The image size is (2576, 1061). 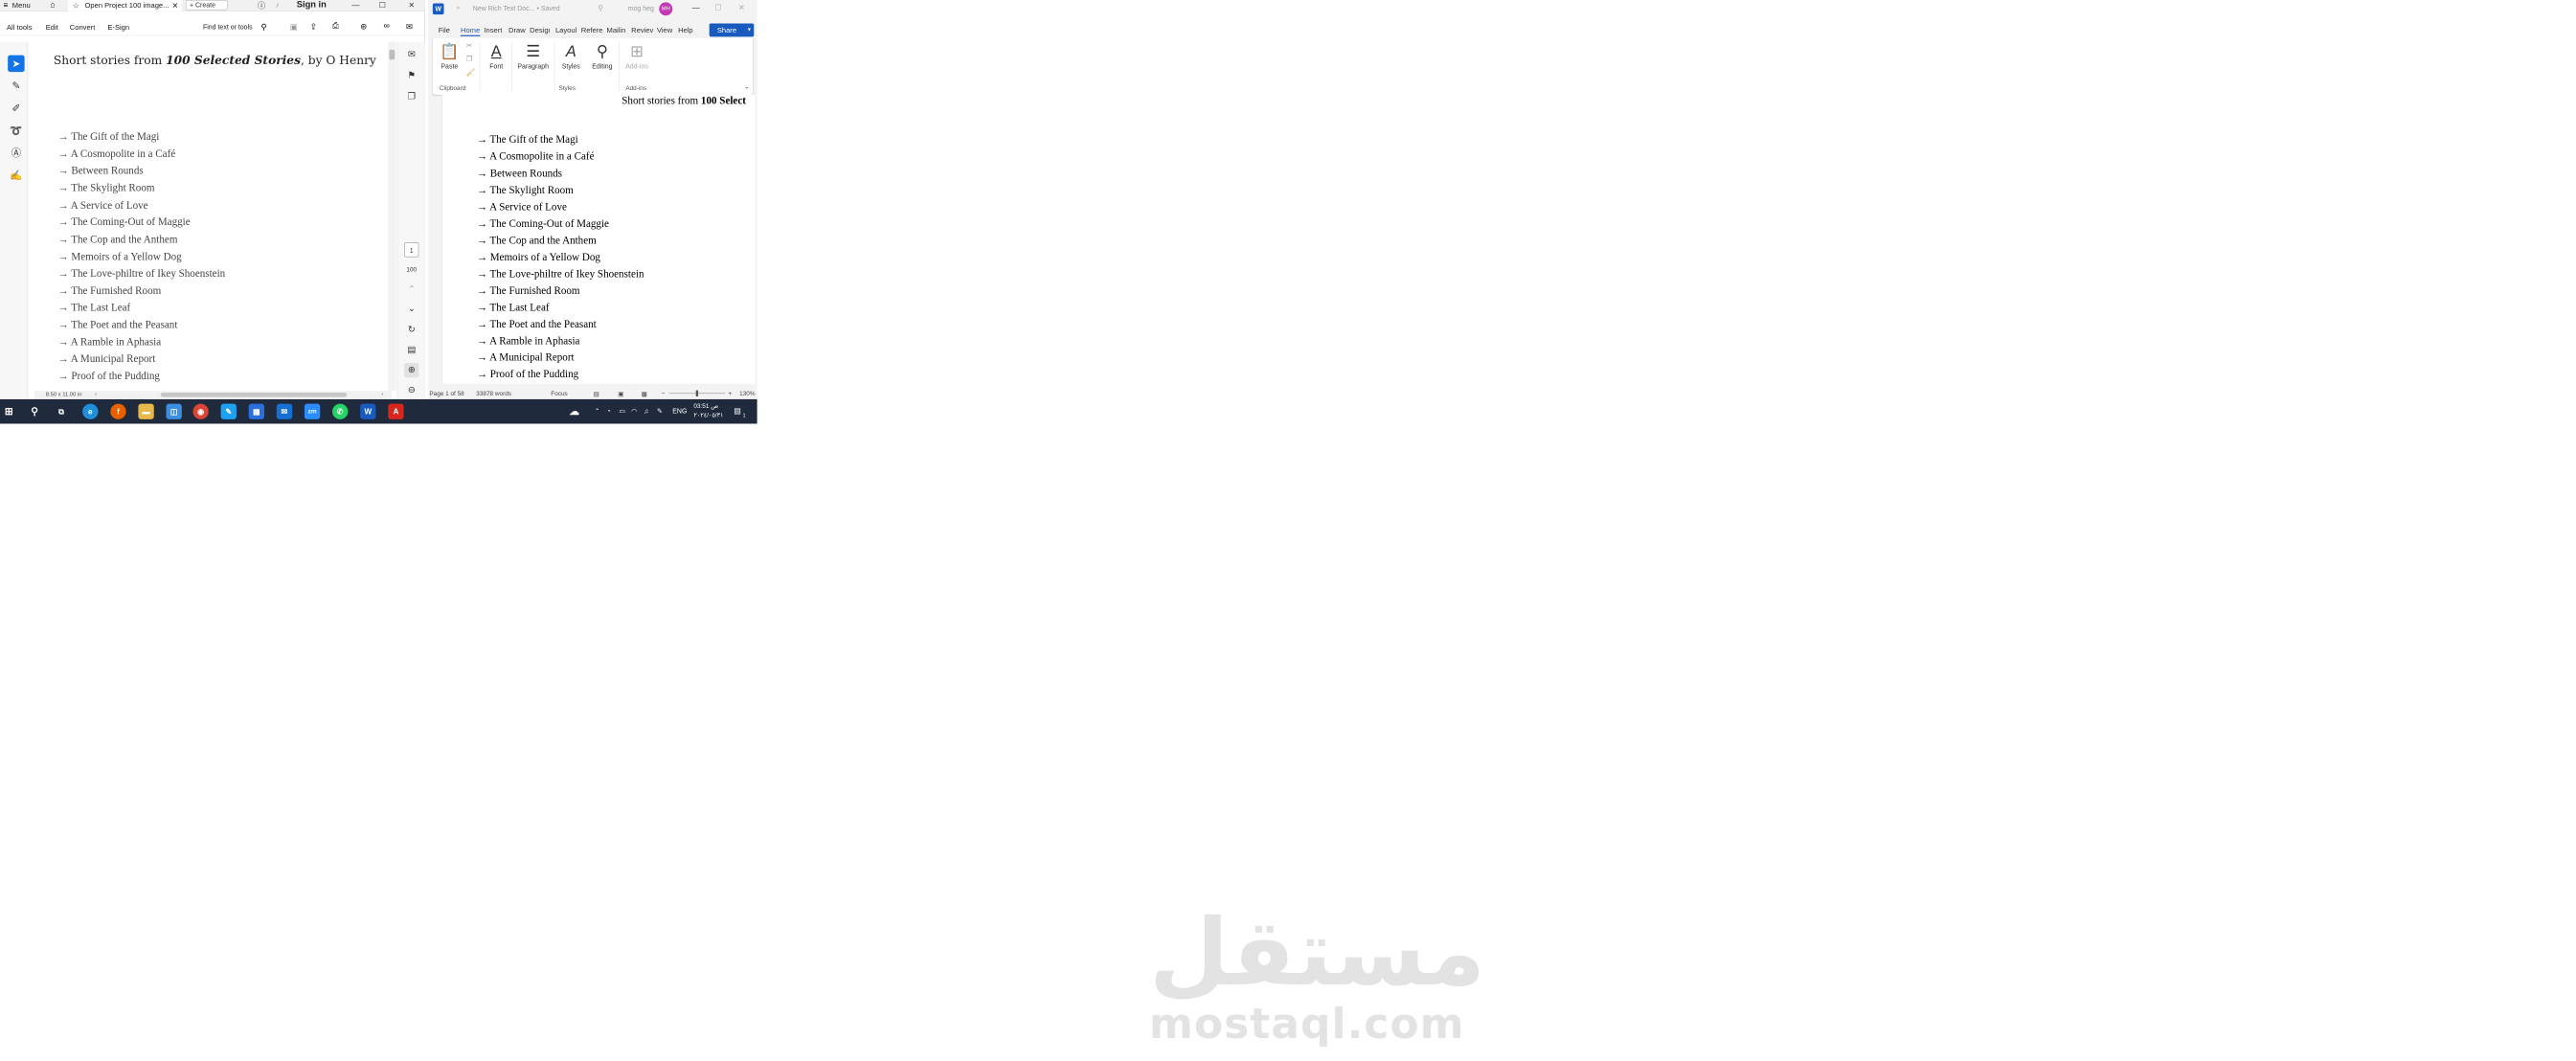 What do you see at coordinates (16, 153) in the screenshot?
I see `text-tool-icon: Ⓐ` at bounding box center [16, 153].